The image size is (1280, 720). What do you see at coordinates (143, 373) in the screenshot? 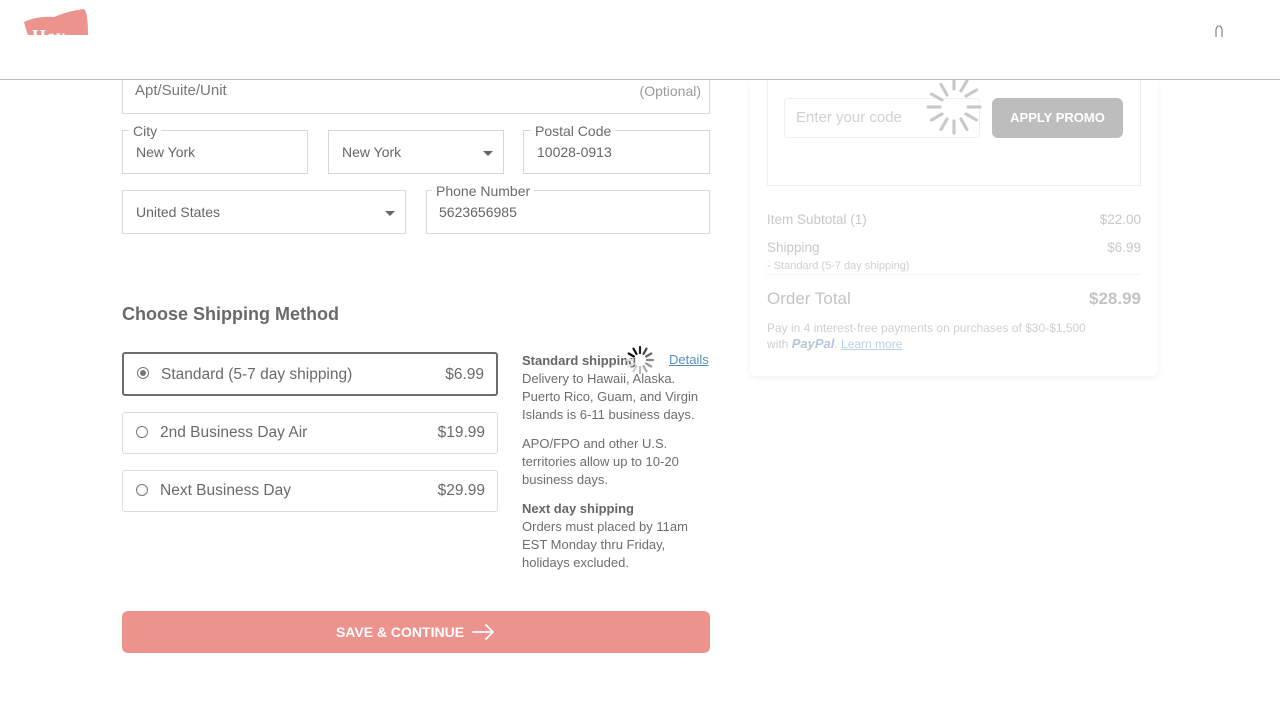
I see `radio-standard` at bounding box center [143, 373].